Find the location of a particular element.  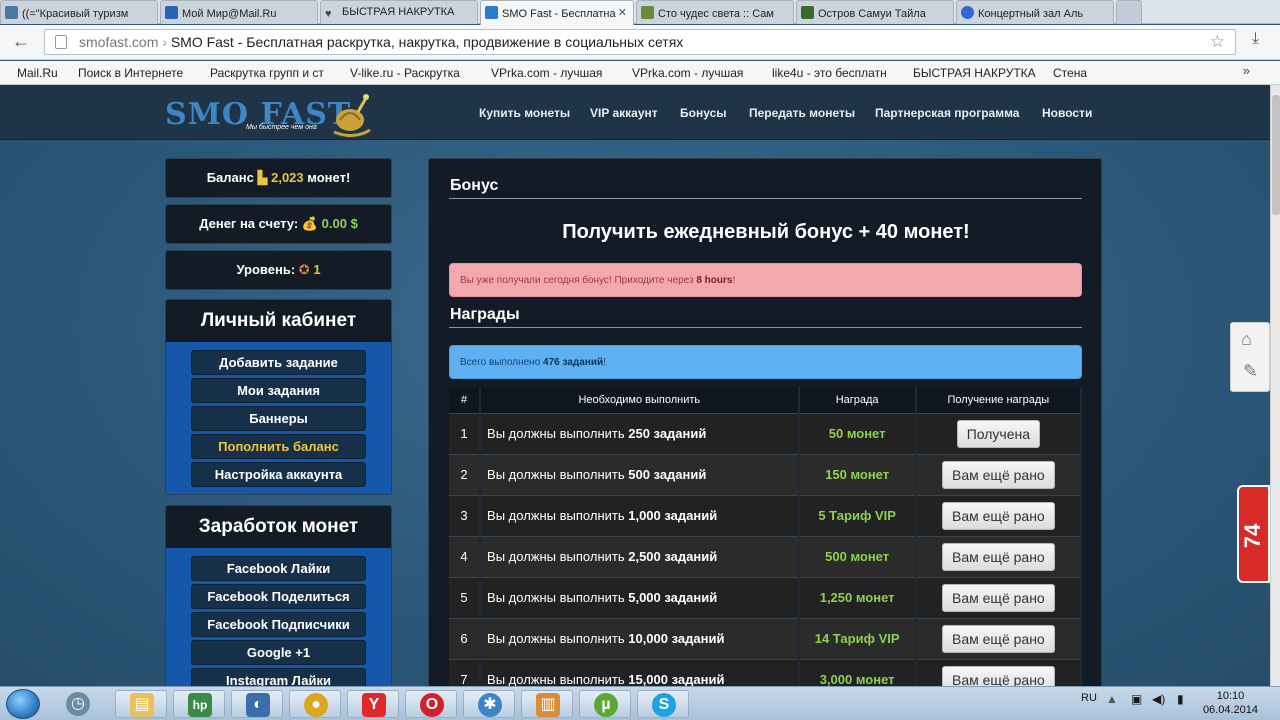

browser-tab: ((="Красивый туризм is located at coordinates (79, 12).